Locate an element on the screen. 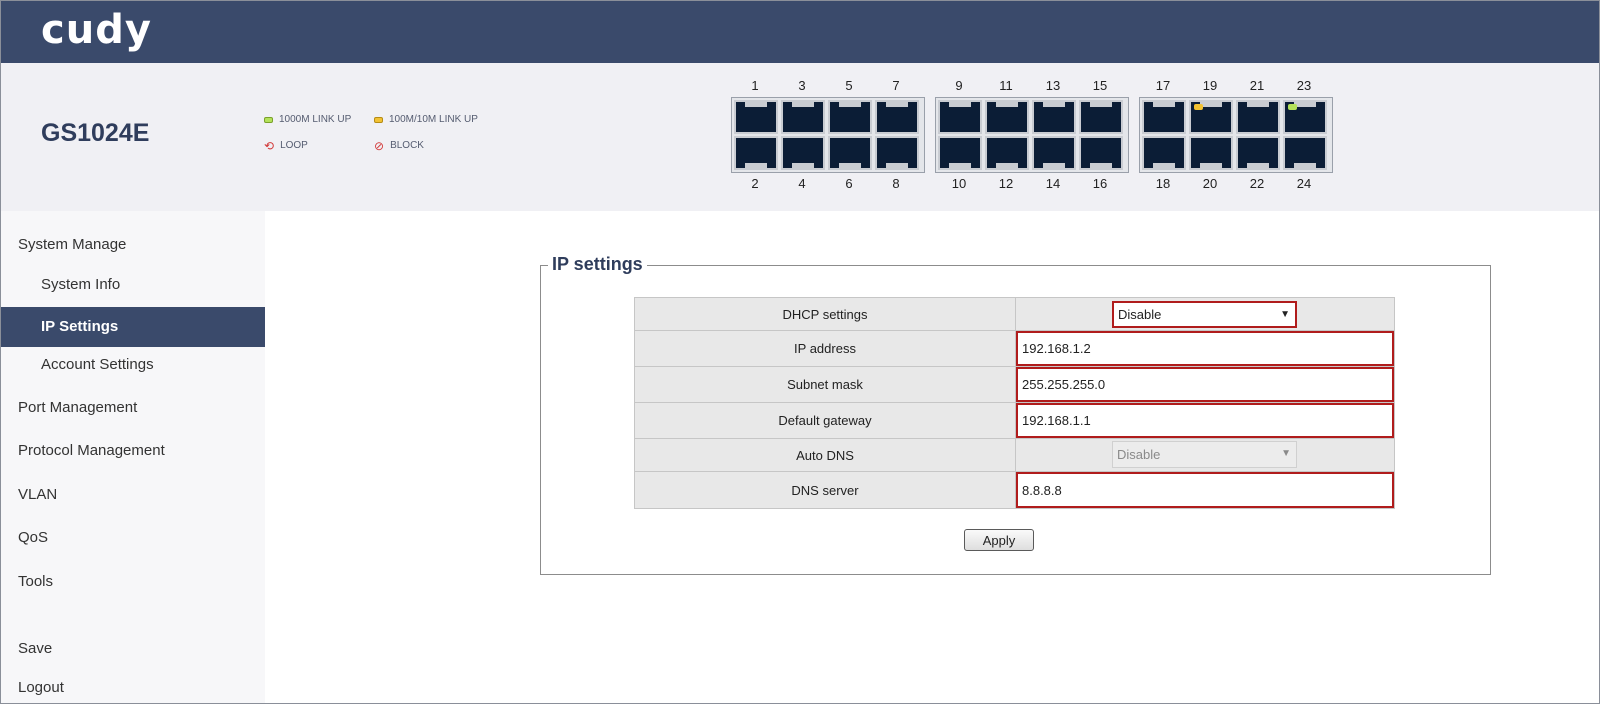 This screenshot has width=1600, height=704. ip-address-label: IP address is located at coordinates (825, 348).